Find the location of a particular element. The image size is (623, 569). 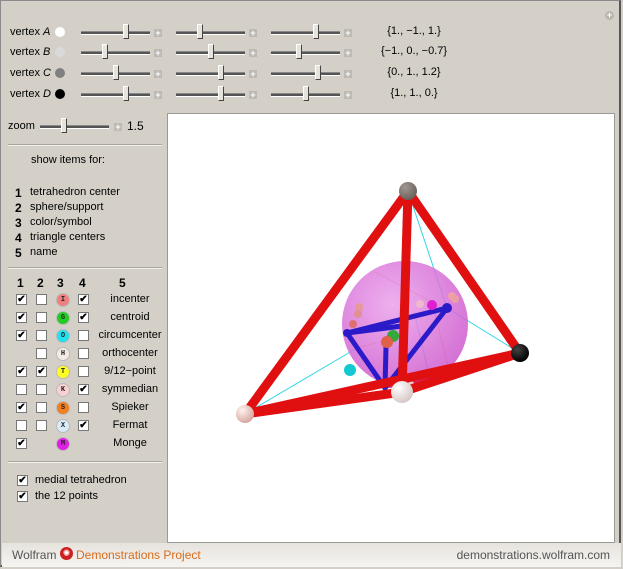

vertex-label: vertex D is located at coordinates (30, 94).